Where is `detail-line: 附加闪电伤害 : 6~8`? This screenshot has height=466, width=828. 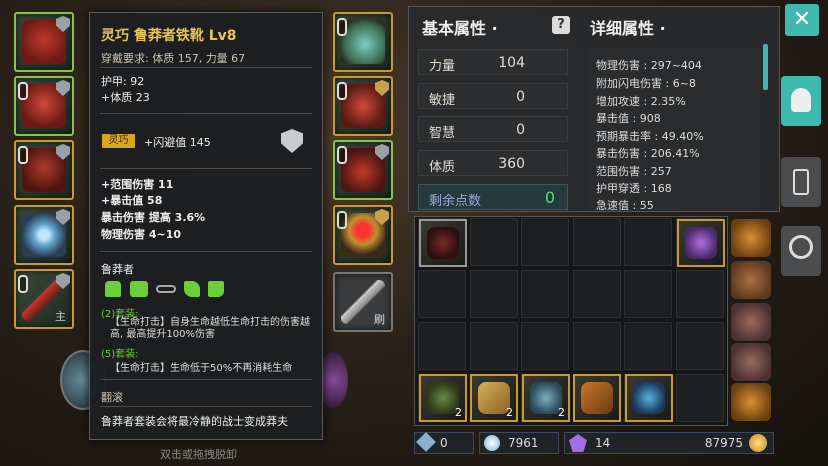 detail-line: 附加闪电伤害 : 6~8 is located at coordinates (646, 83).